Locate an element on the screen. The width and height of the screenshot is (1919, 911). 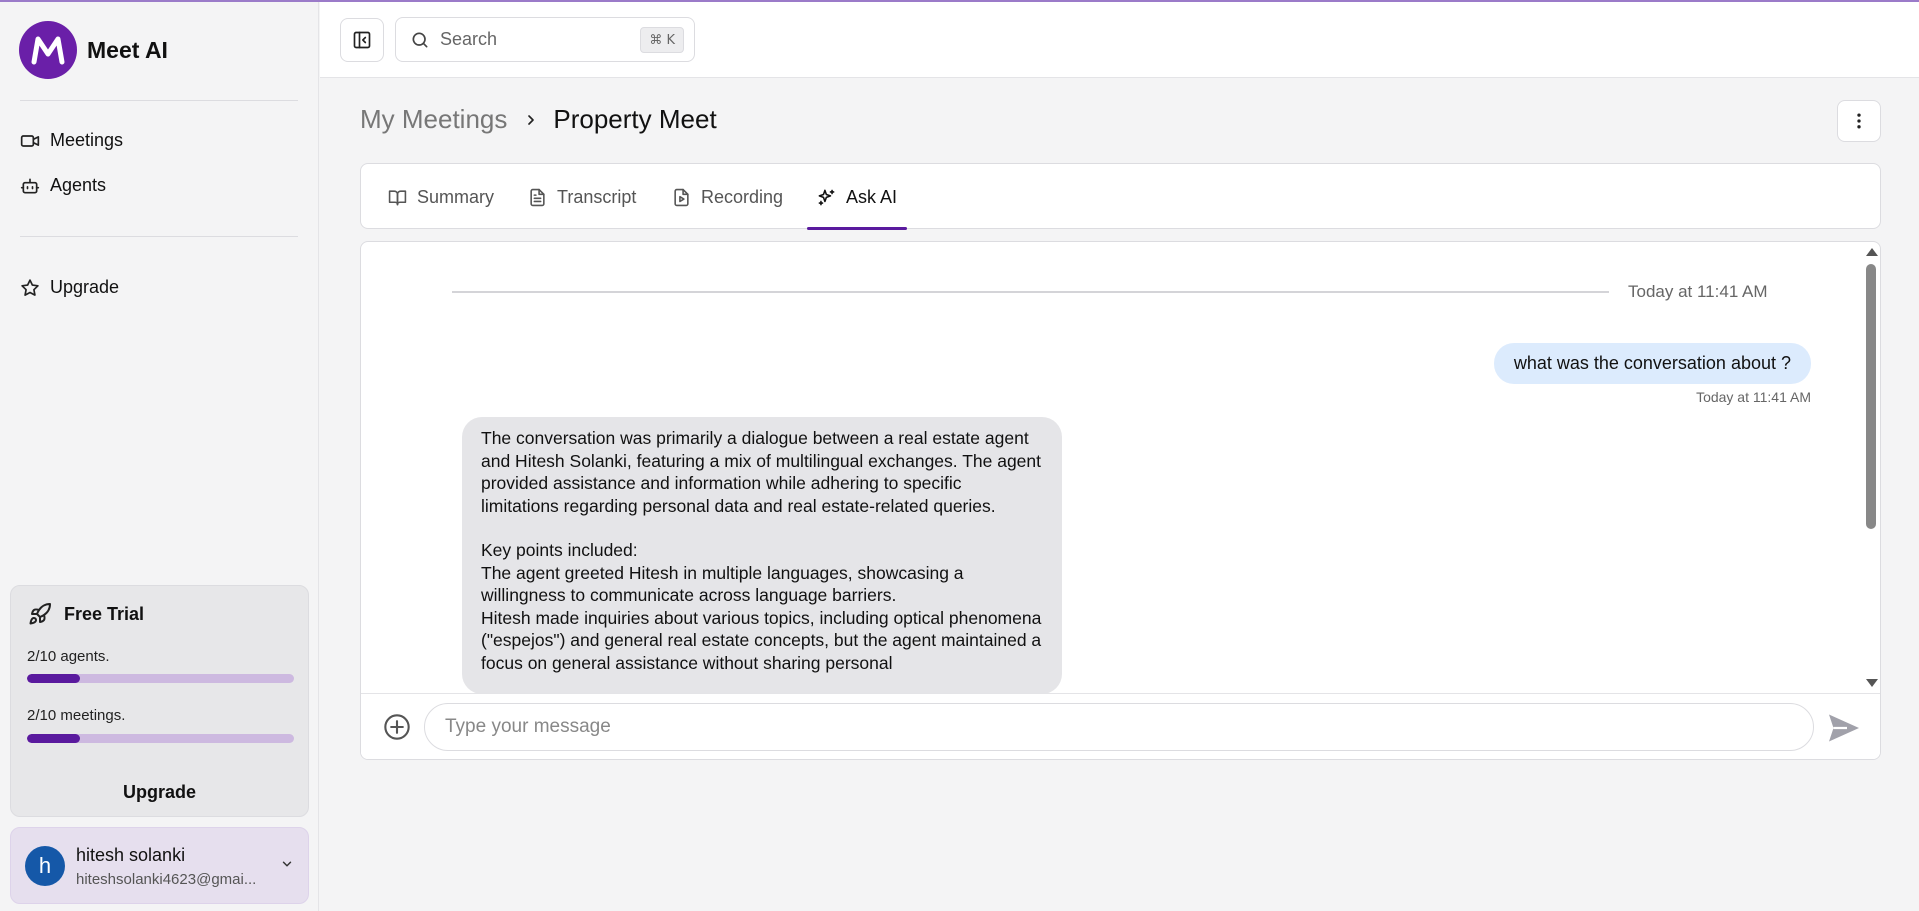
meeting-tabs: Summary Transcript Recording Ask AI is located at coordinates (1120, 196).